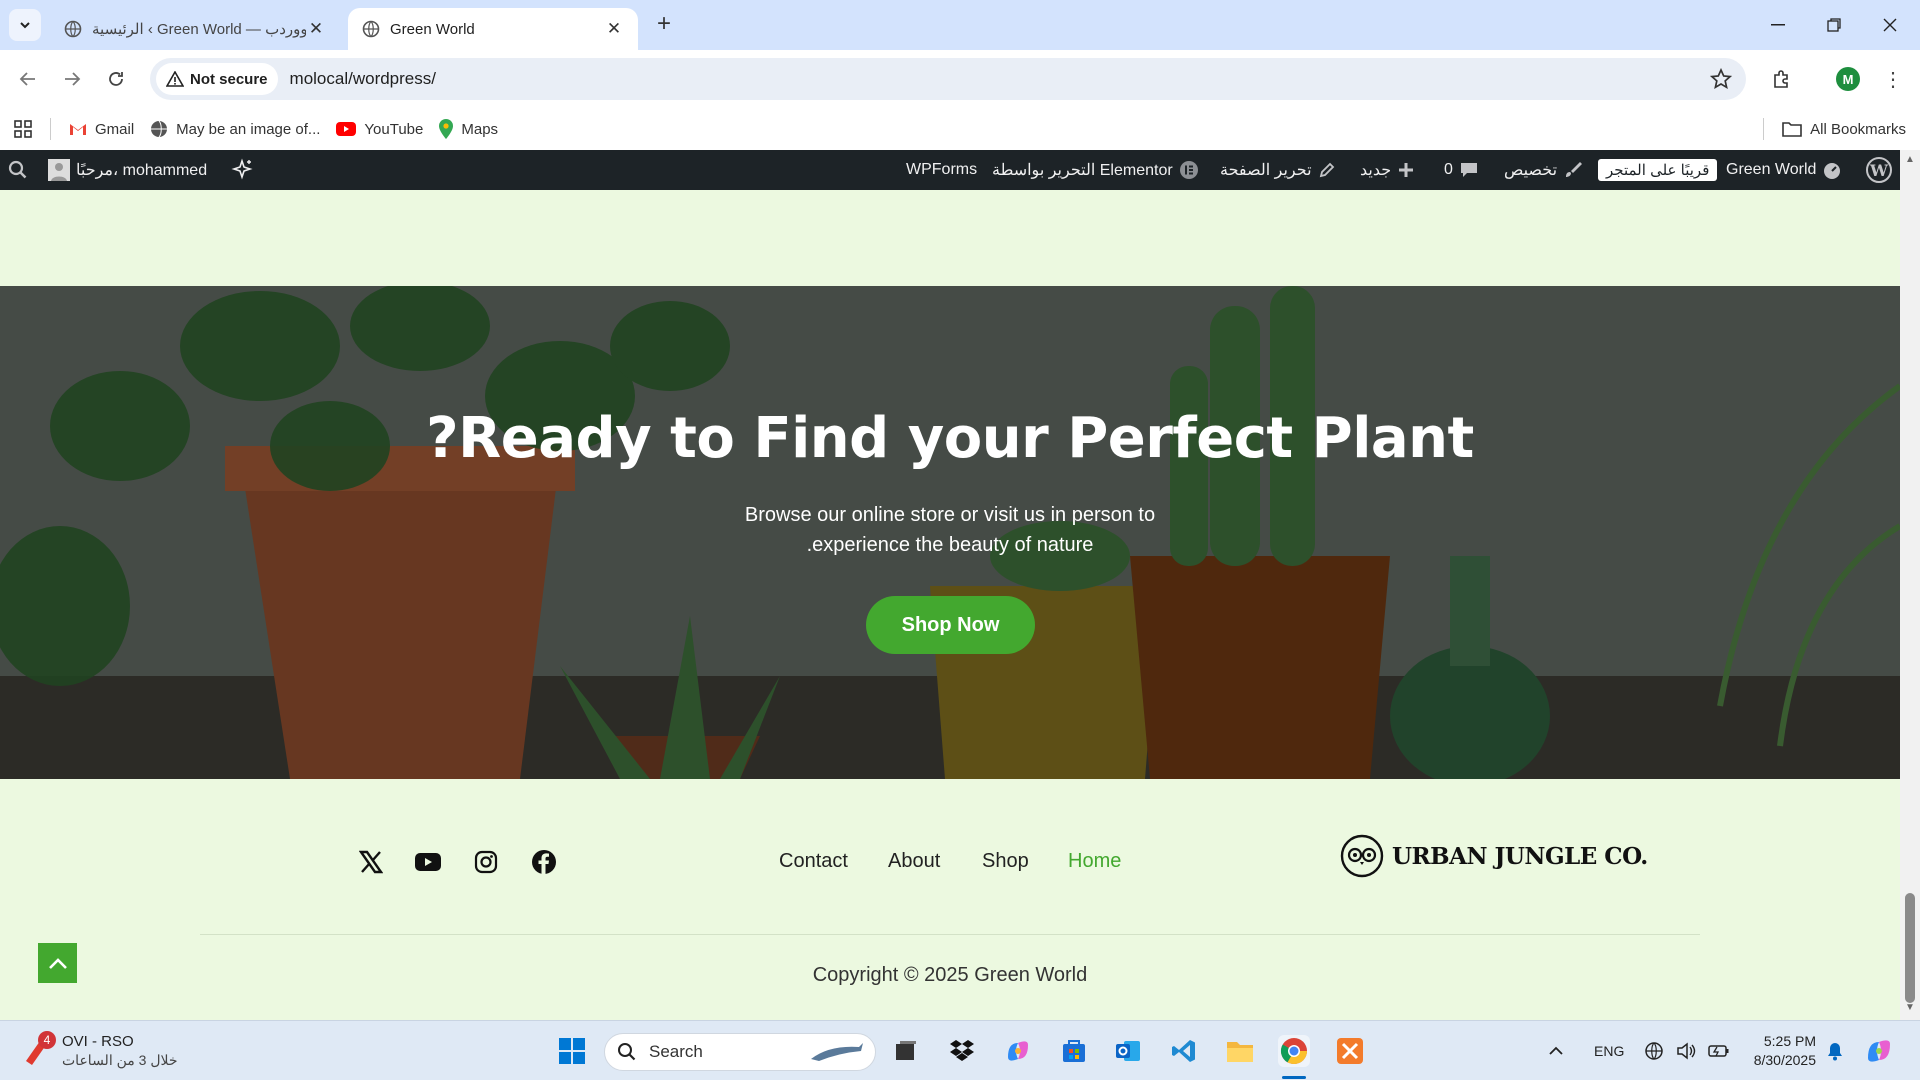  What do you see at coordinates (1294, 1077) in the screenshot?
I see `active-app-indicator` at bounding box center [1294, 1077].